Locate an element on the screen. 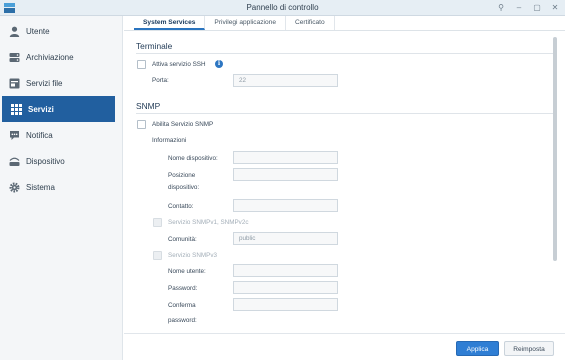 This screenshot has width=565, height=360. sidebar-item-servizi-file: Servizi file is located at coordinates (61, 83).